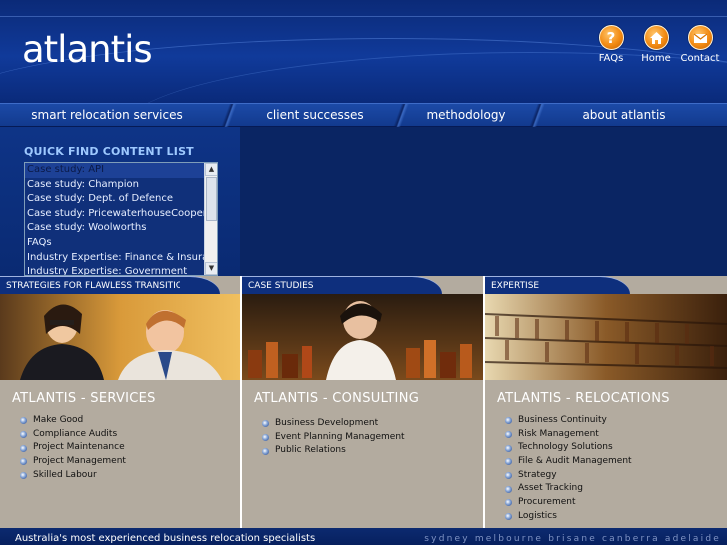 The width and height of the screenshot is (727, 545). I want to click on contact-label: Contact, so click(700, 58).